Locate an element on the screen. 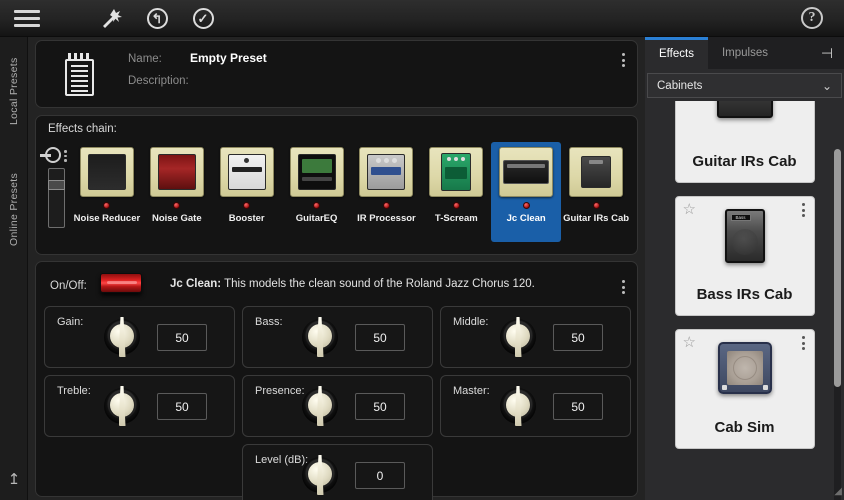  middle-value-field: 50 is located at coordinates (578, 337).